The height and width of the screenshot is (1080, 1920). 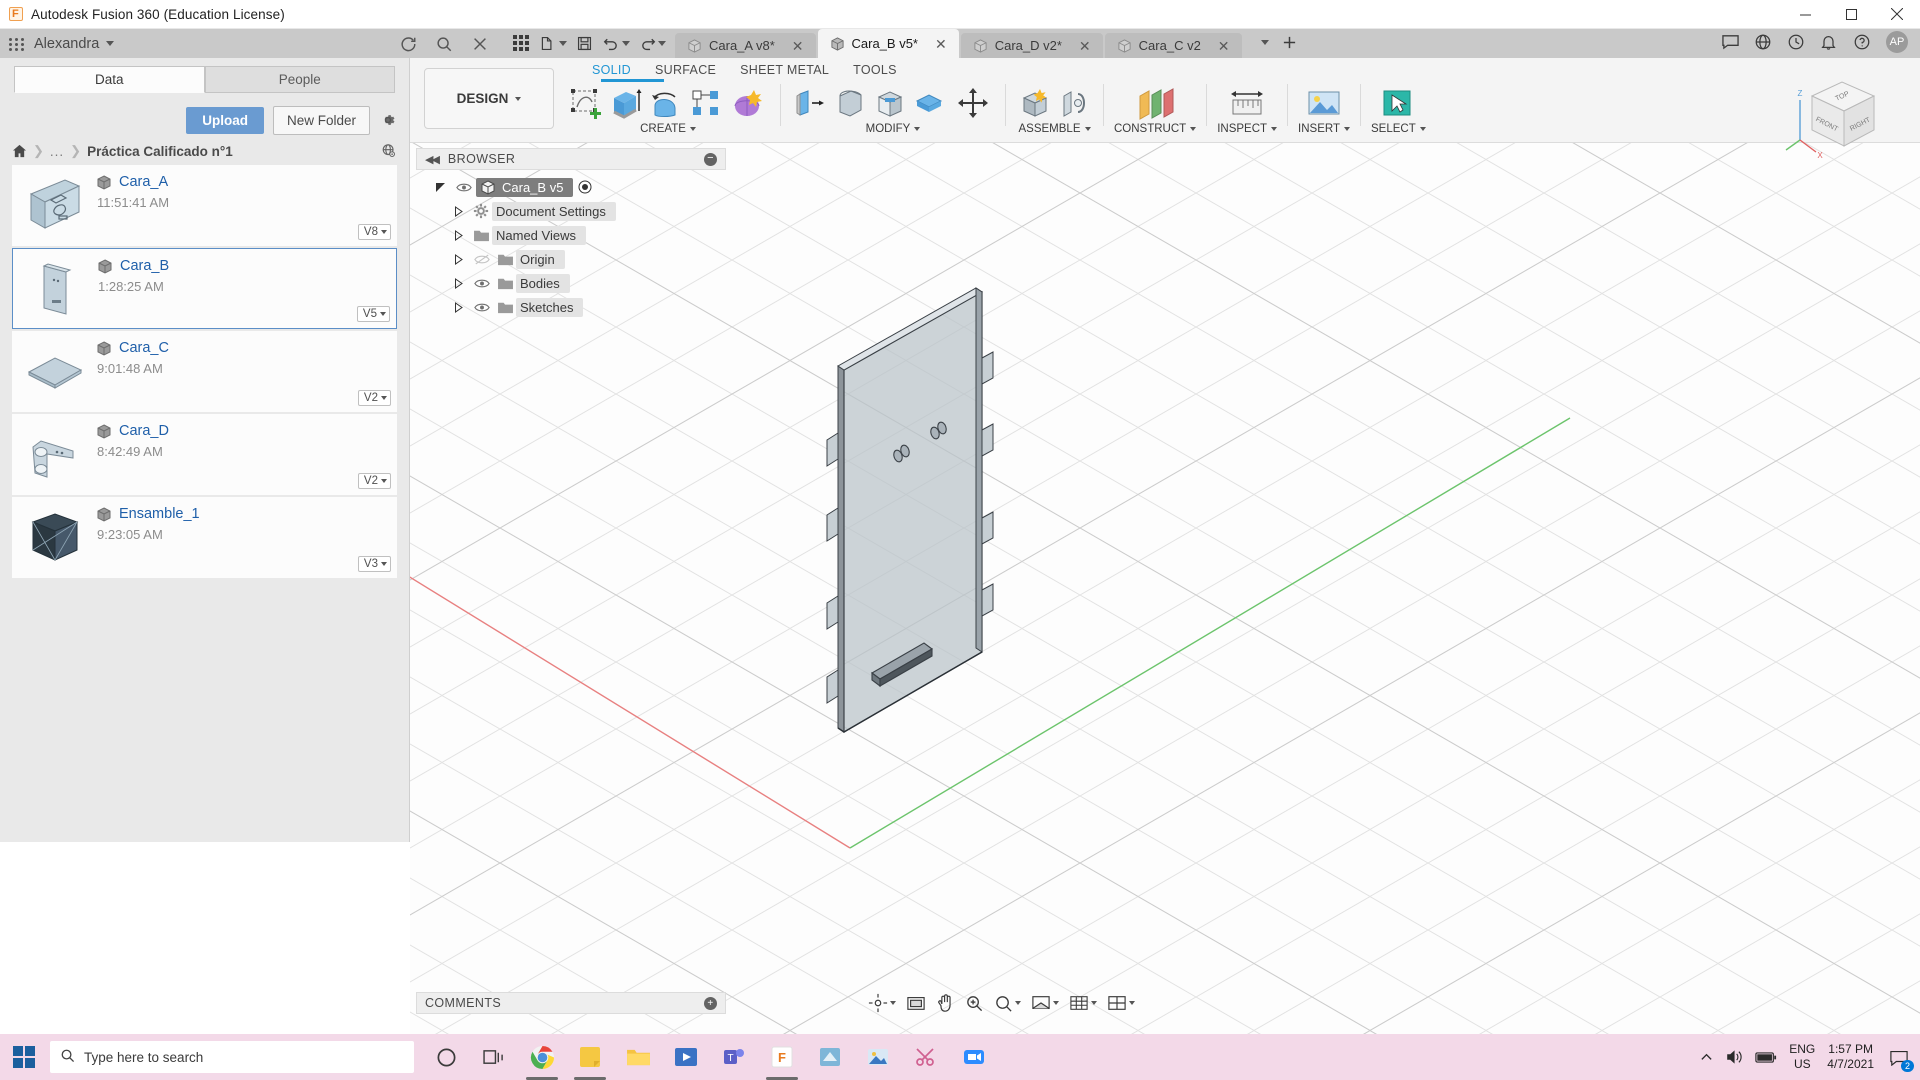 I want to click on save-icon, so click(x=584, y=43).